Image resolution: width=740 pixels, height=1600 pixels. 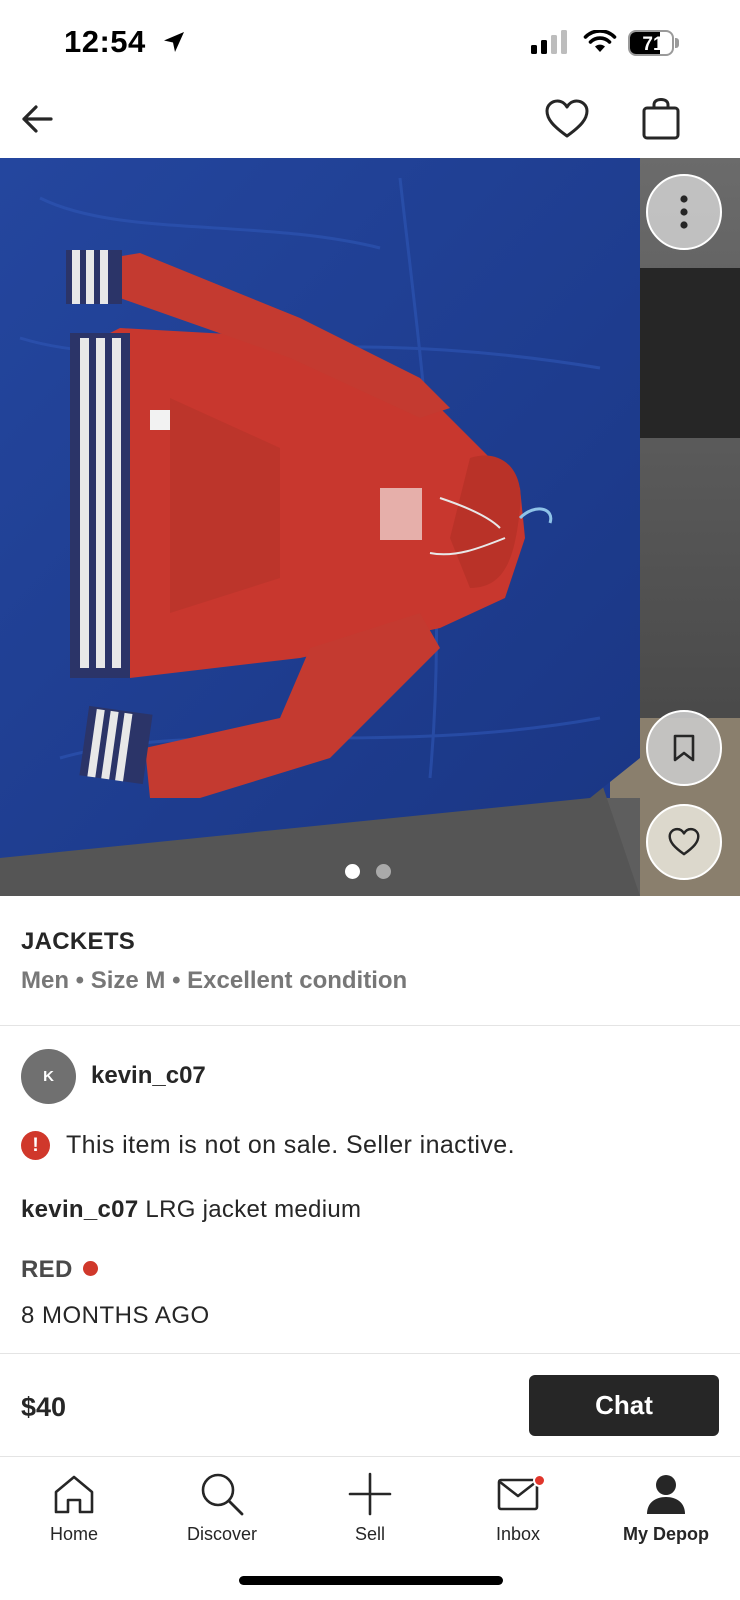 I want to click on heart-outline-icon, so click(x=567, y=118).